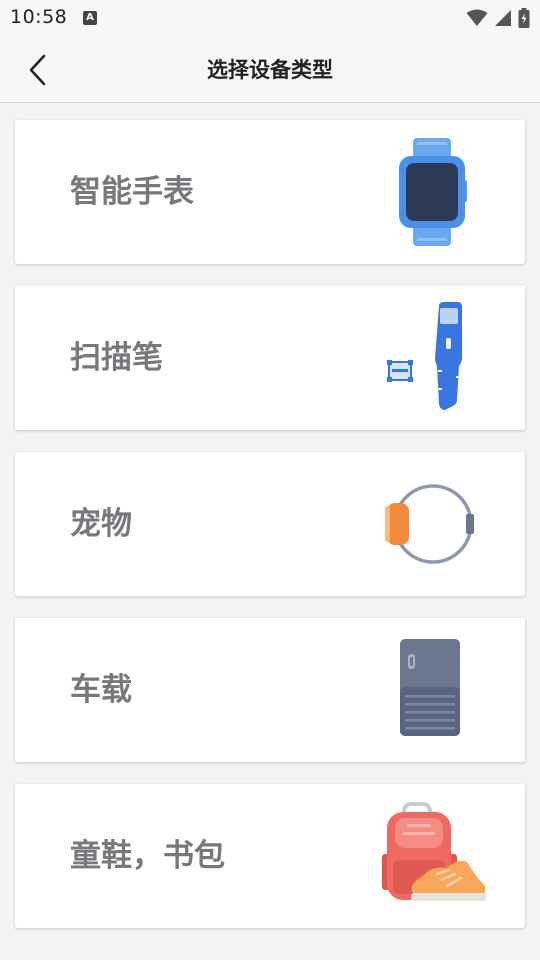 Image resolution: width=540 pixels, height=960 pixels. What do you see at coordinates (116, 358) in the screenshot?
I see `device-label: 扫描笔` at bounding box center [116, 358].